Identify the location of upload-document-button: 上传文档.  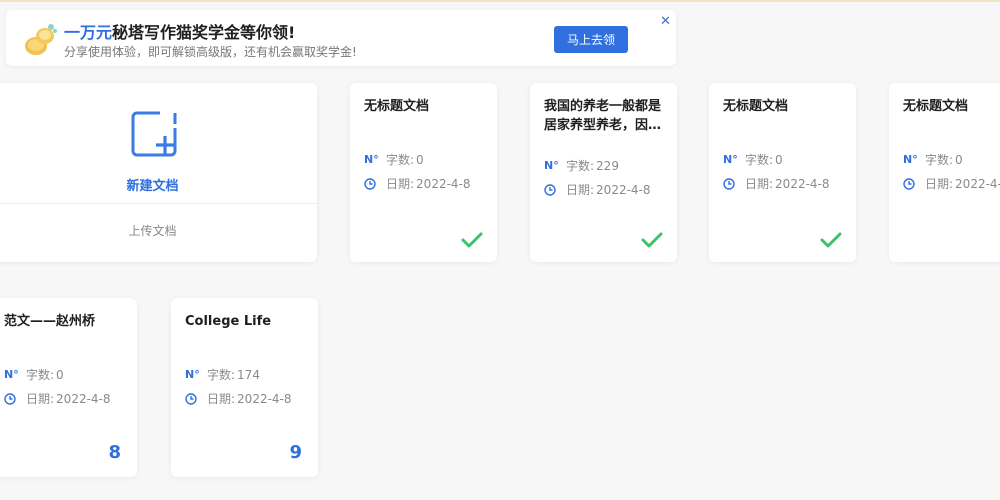
(158, 230).